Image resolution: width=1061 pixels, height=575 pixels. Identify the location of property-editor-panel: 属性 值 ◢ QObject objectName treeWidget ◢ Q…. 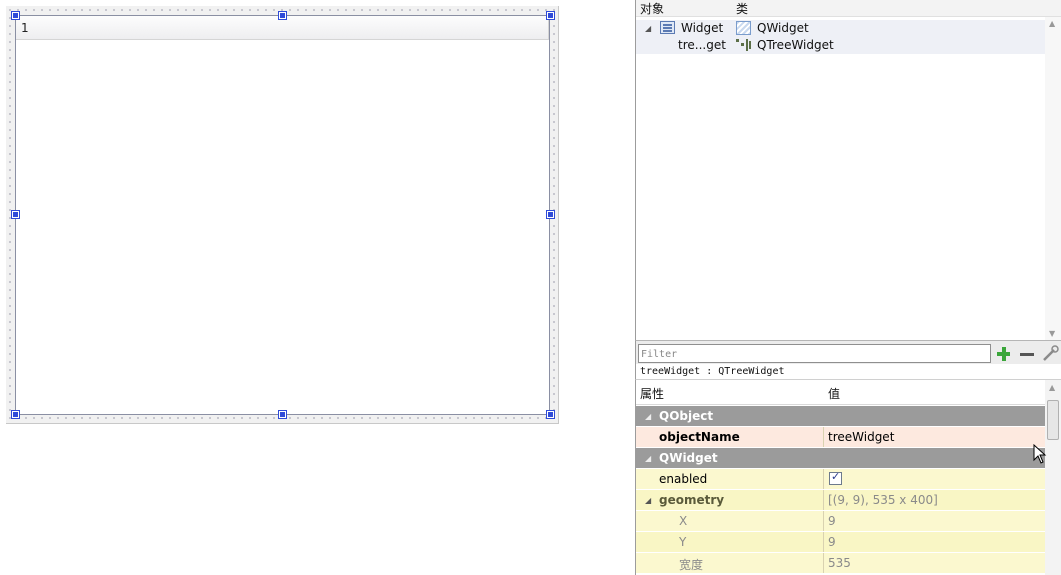
(848, 477).